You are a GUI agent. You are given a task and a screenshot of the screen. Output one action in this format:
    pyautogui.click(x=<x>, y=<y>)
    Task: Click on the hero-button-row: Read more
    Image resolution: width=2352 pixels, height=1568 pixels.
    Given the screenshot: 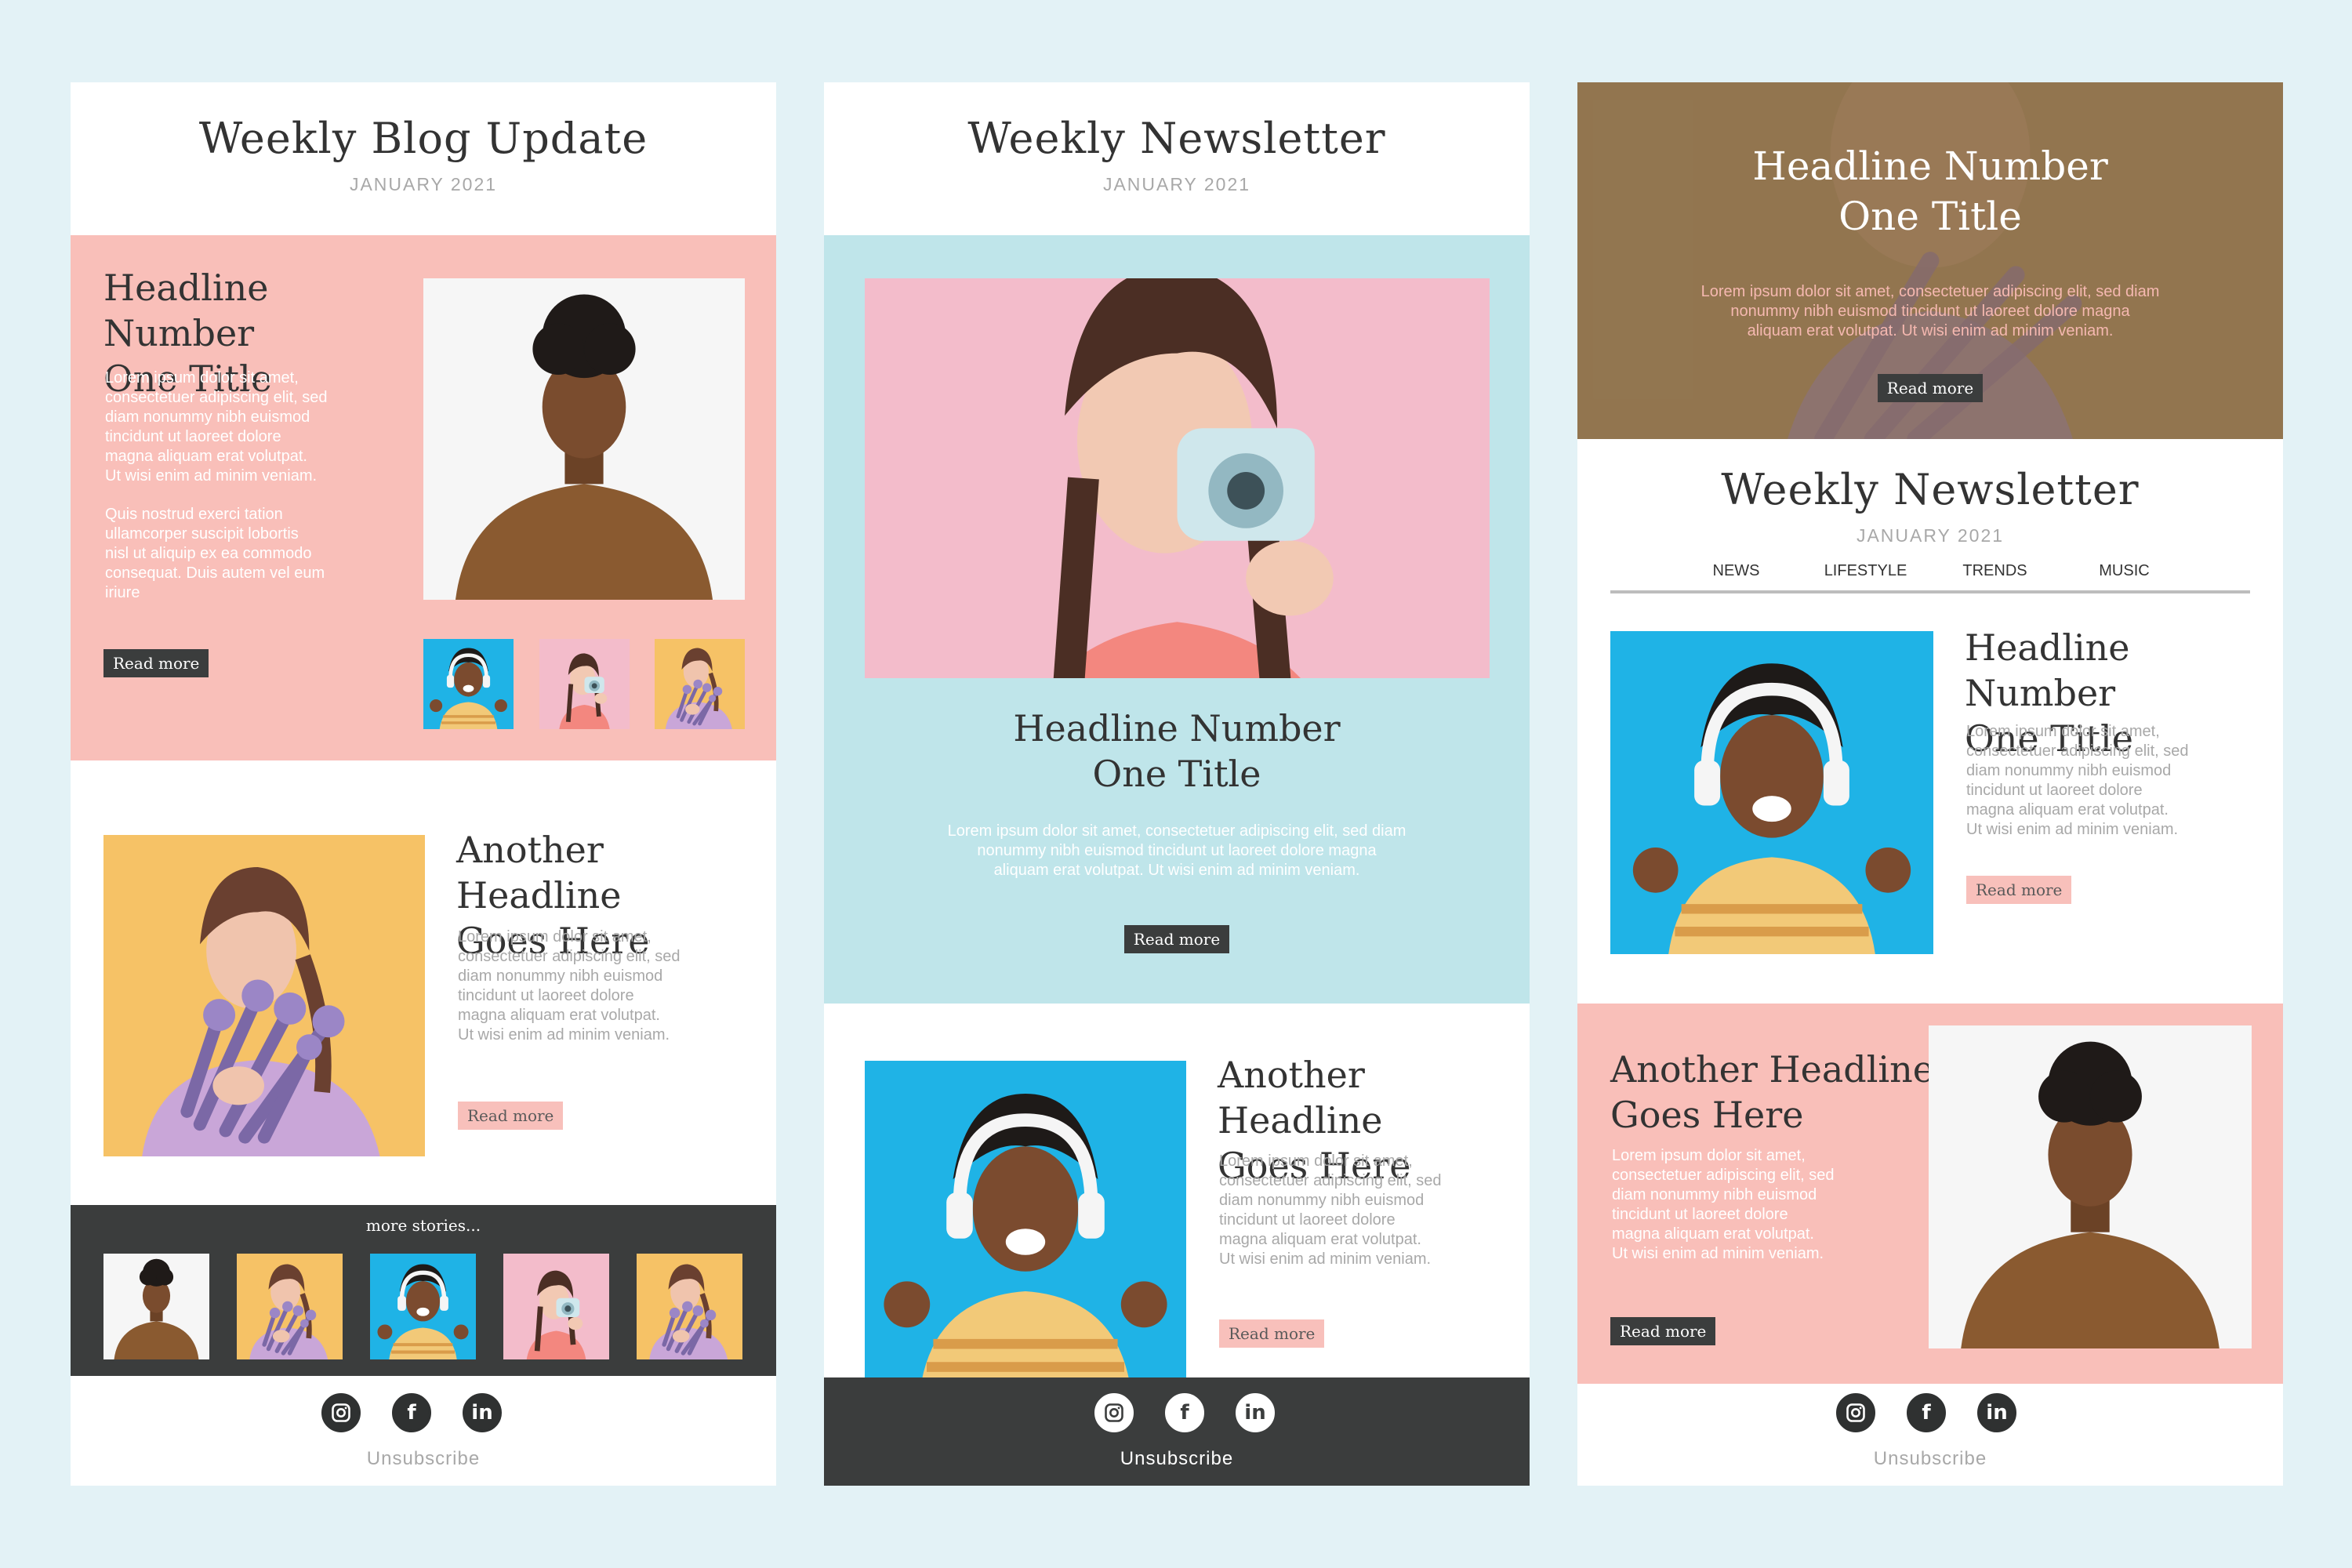 What is the action you would take?
    pyautogui.click(x=1177, y=939)
    